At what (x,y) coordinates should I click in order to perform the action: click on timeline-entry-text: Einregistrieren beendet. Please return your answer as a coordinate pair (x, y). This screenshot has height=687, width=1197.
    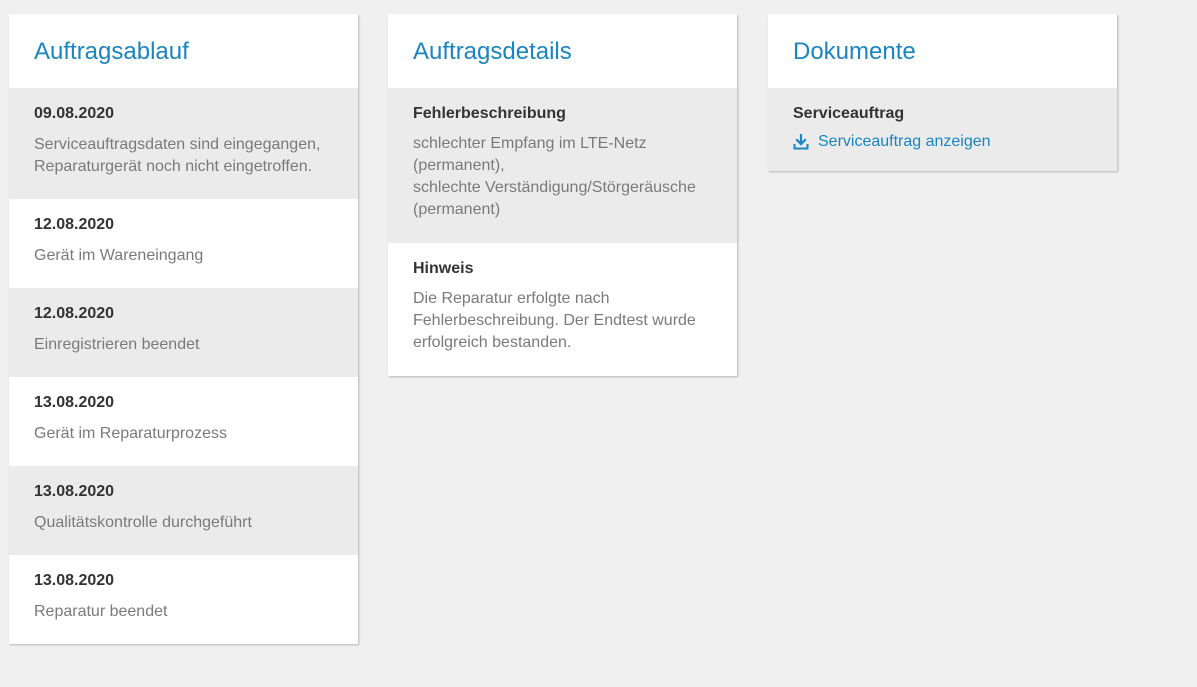
    Looking at the image, I should click on (117, 344).